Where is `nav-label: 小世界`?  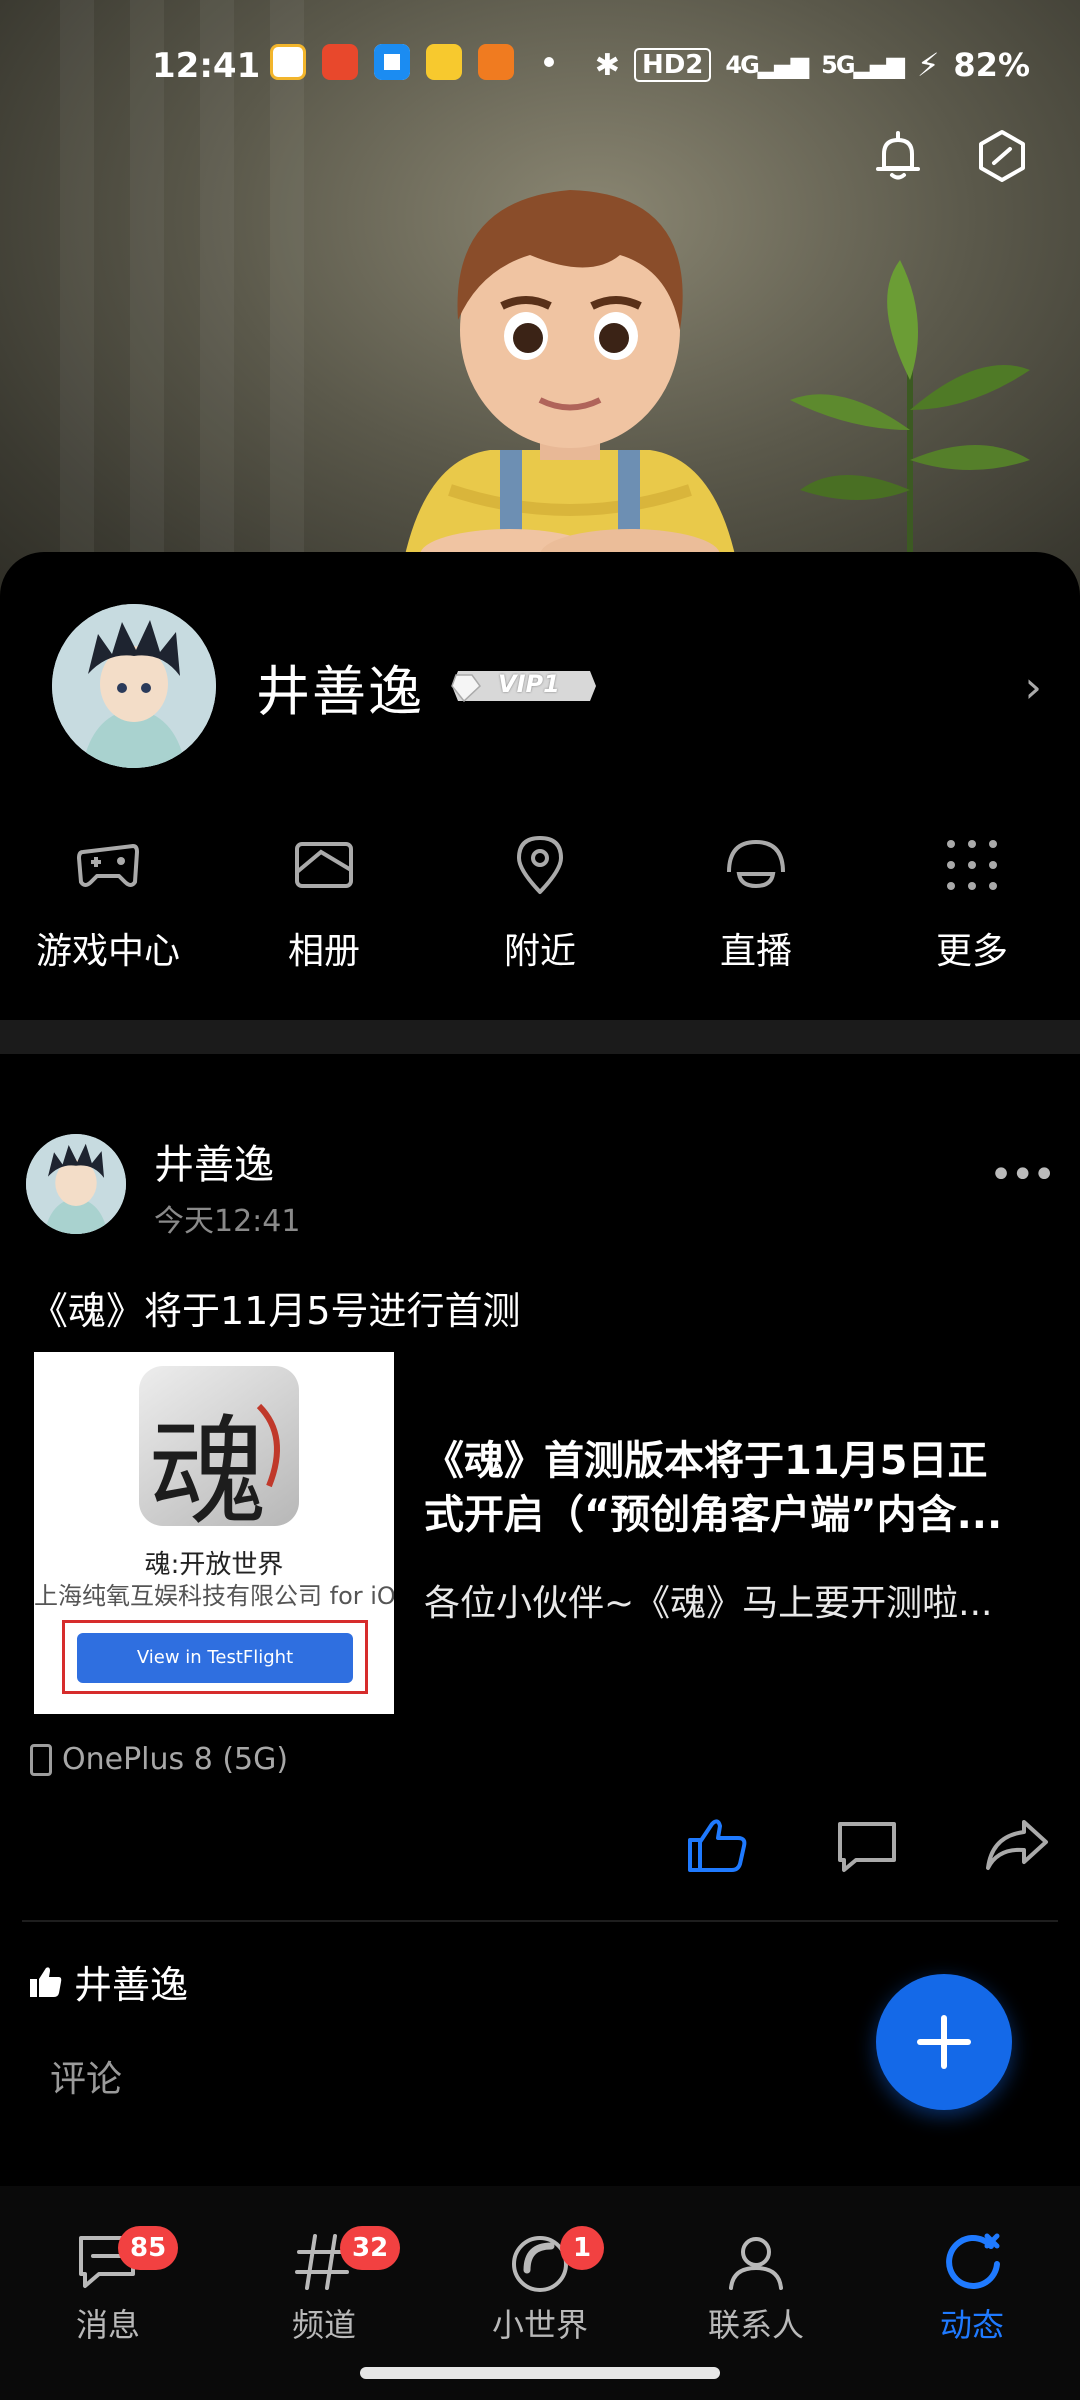 nav-label: 小世界 is located at coordinates (539, 2325).